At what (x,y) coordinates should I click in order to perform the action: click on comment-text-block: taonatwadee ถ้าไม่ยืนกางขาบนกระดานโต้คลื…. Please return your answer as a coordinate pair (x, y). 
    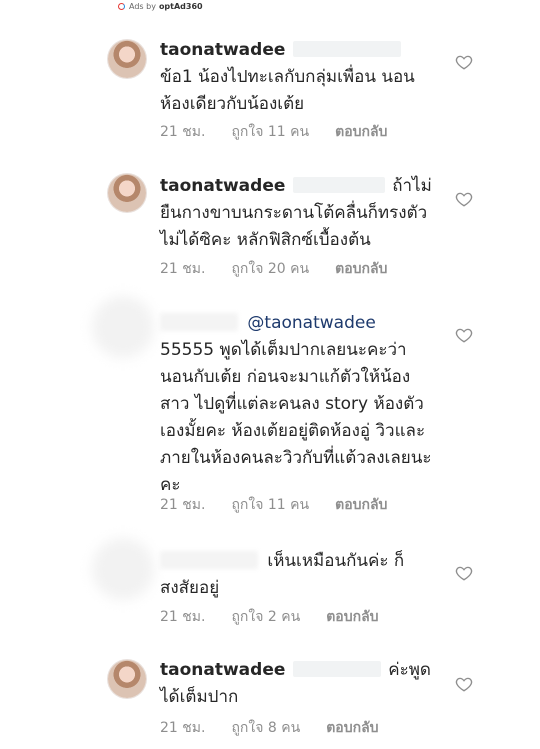
    Looking at the image, I should click on (296, 213).